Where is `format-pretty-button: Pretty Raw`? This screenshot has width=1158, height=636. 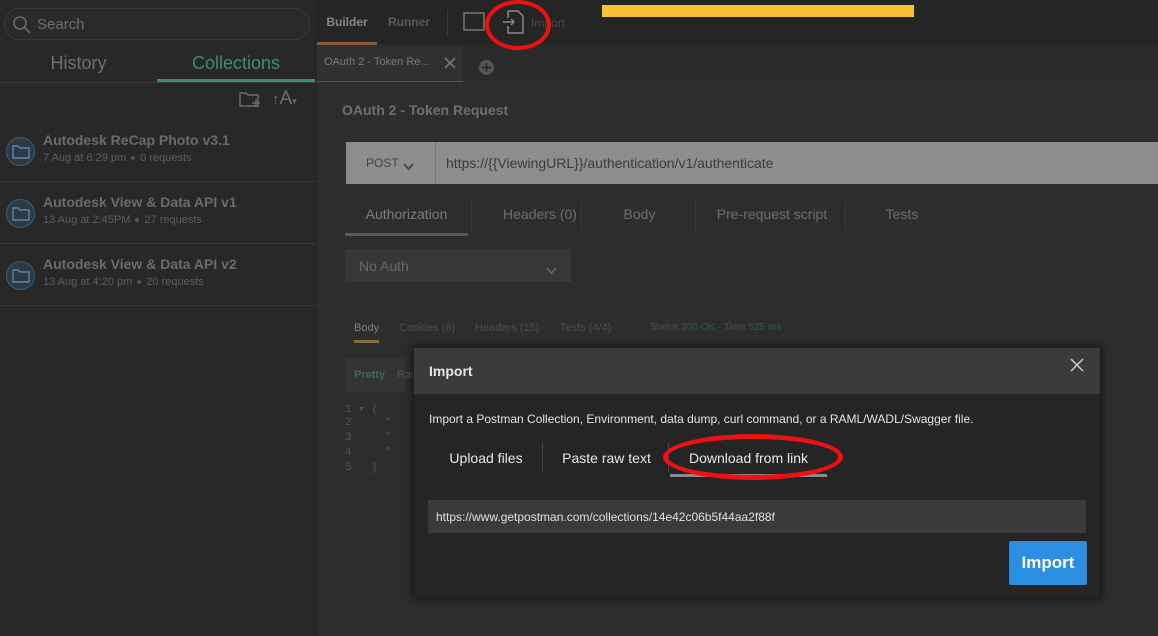 format-pretty-button: Pretty Raw is located at coordinates (382, 375).